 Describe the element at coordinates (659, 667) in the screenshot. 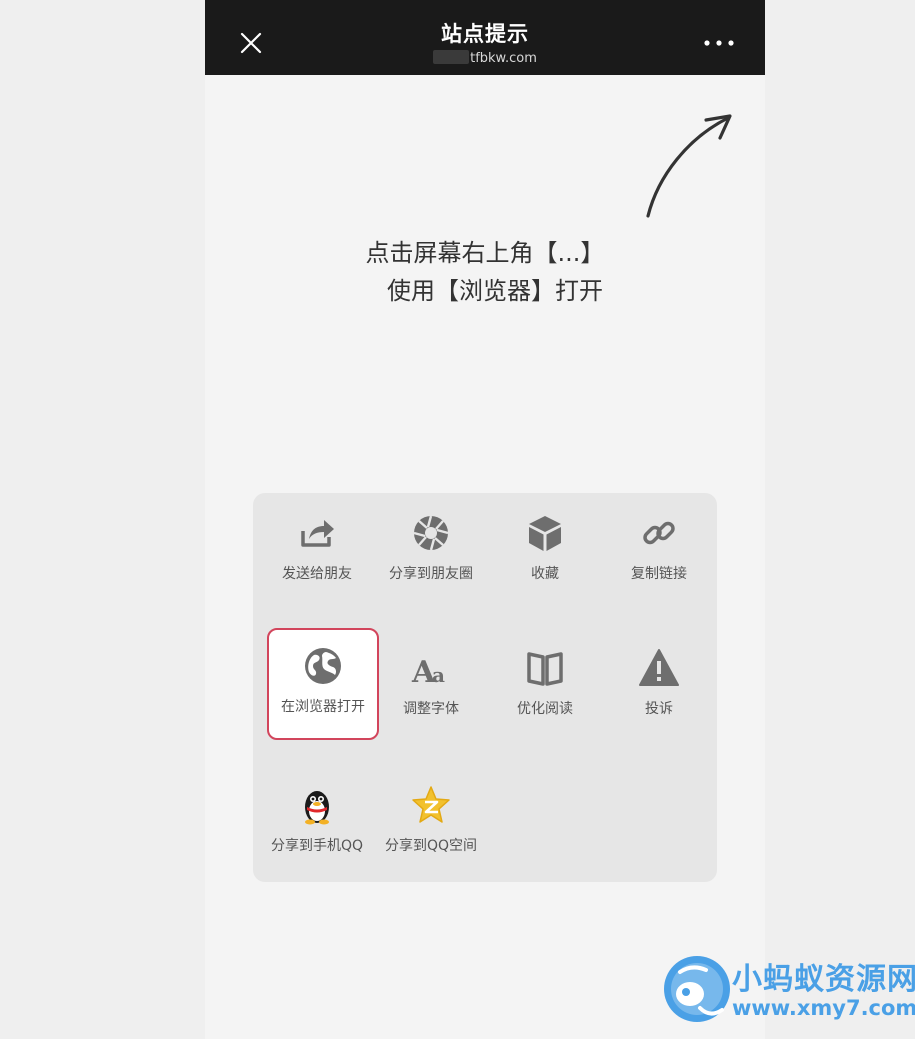

I see `warning-icon` at that location.